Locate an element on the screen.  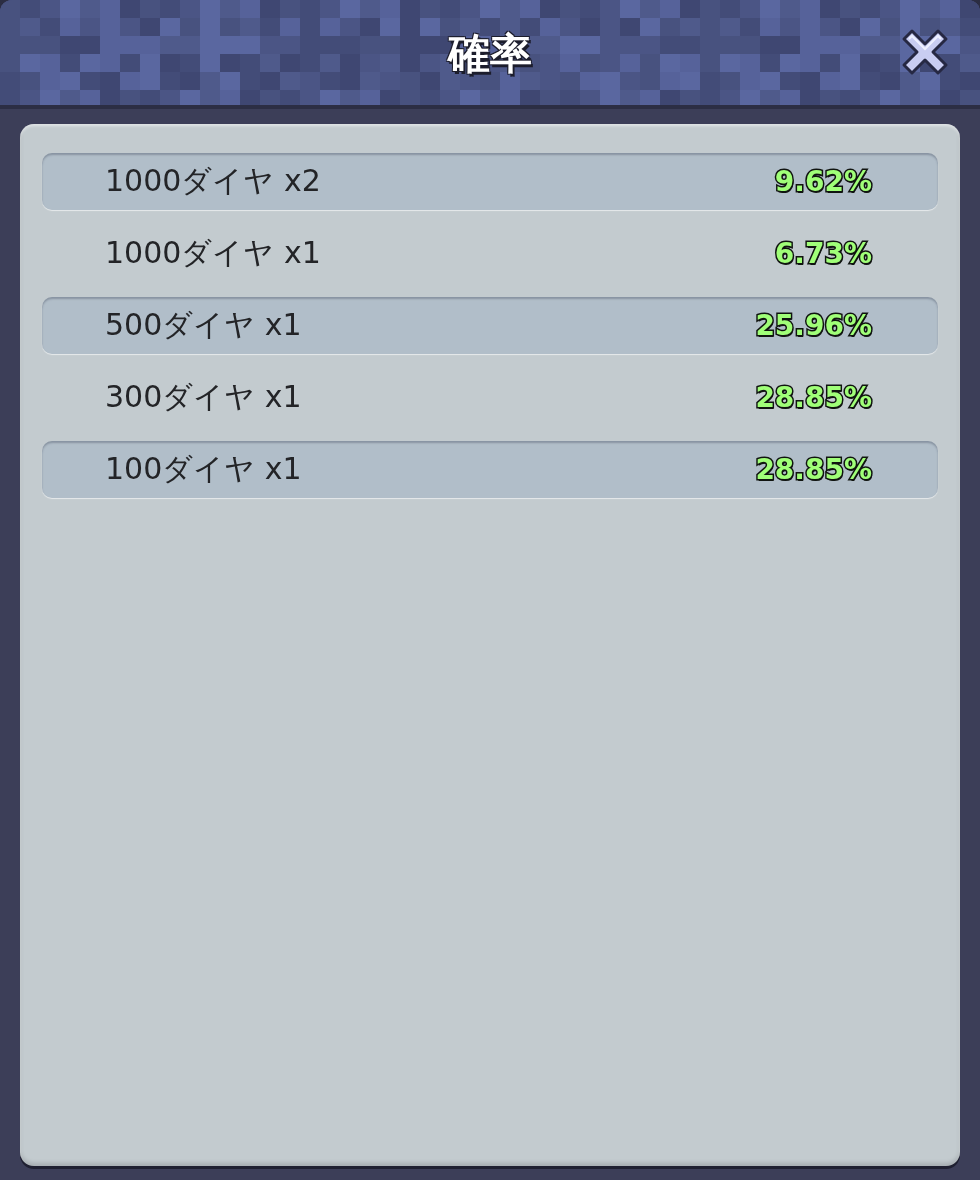
reward-label: 1000ダイヤ x2 is located at coordinates (213, 181).